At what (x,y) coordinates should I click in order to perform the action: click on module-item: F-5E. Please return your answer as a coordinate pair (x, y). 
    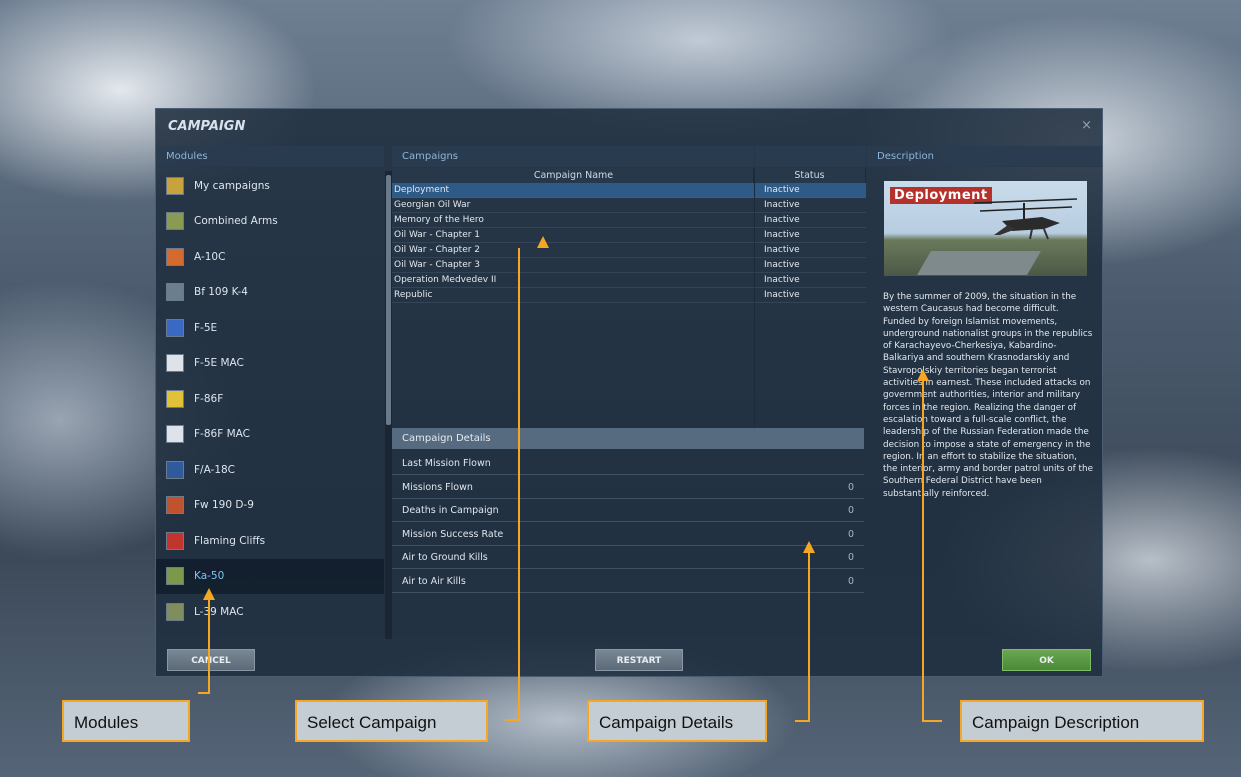
    Looking at the image, I should click on (270, 328).